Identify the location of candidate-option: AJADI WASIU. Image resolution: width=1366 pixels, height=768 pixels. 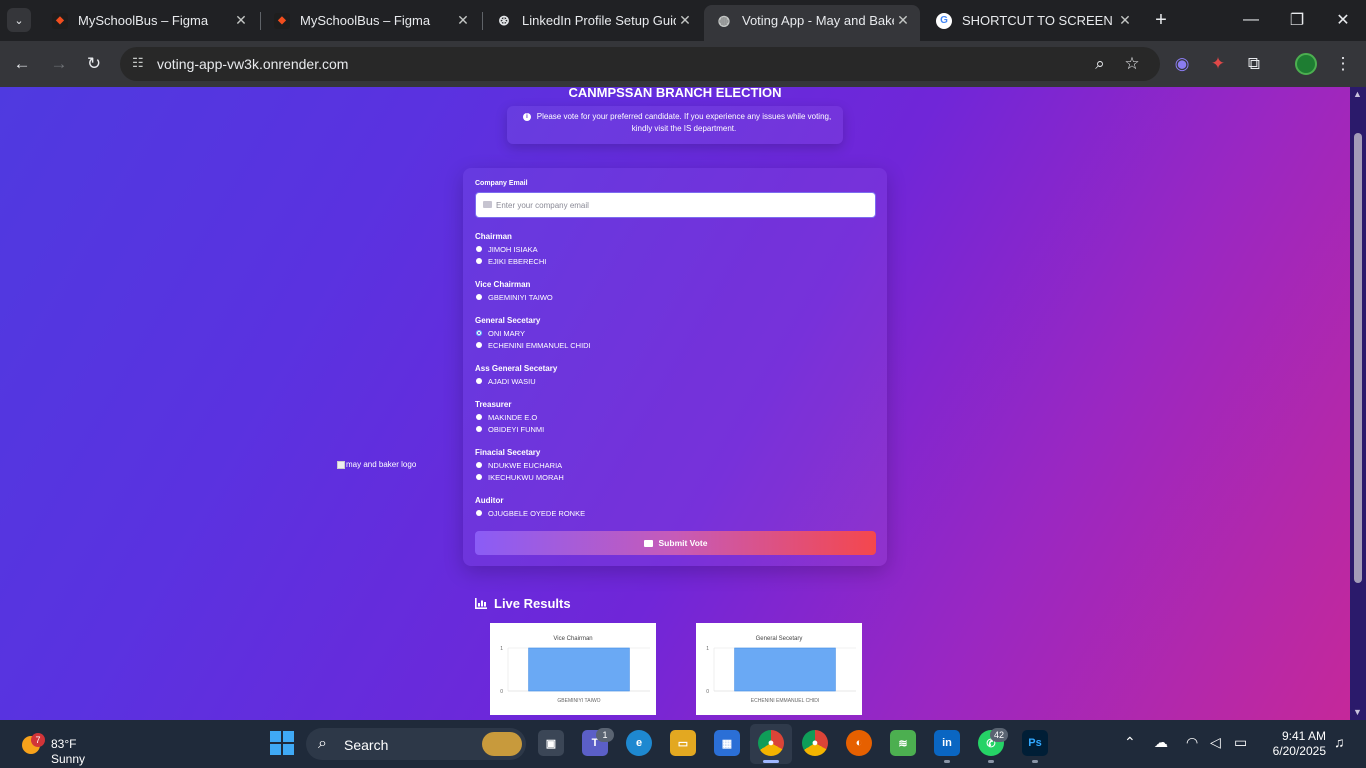
(516, 381).